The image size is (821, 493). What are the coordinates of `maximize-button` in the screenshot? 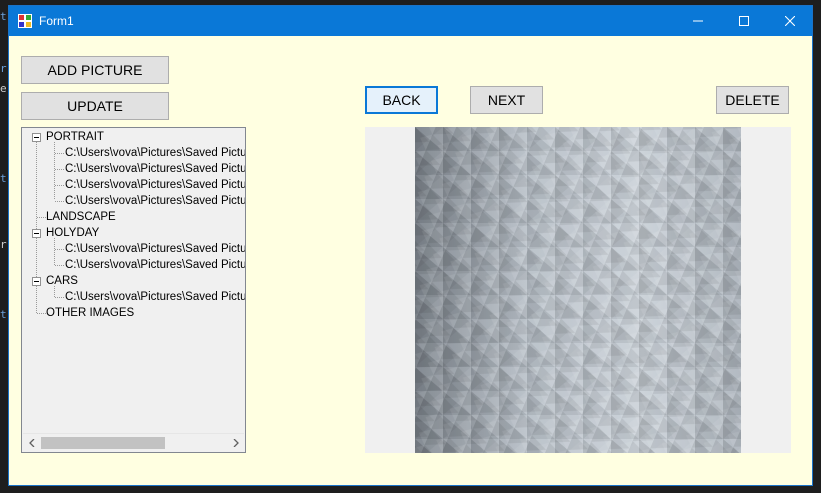 It's located at (744, 21).